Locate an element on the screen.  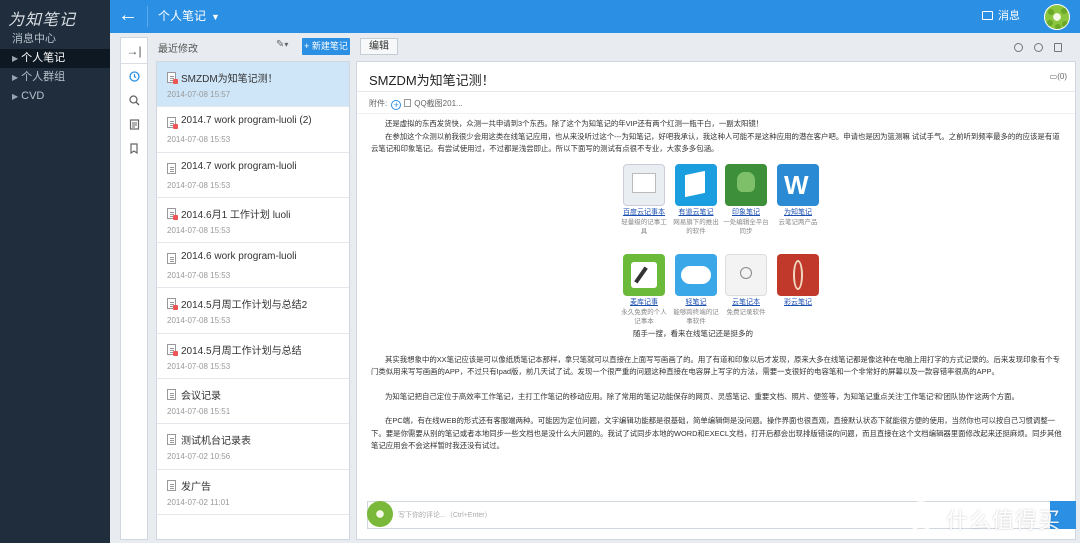
notebook-selector: 个人笔记 ▼ is located at coordinates (189, 16).